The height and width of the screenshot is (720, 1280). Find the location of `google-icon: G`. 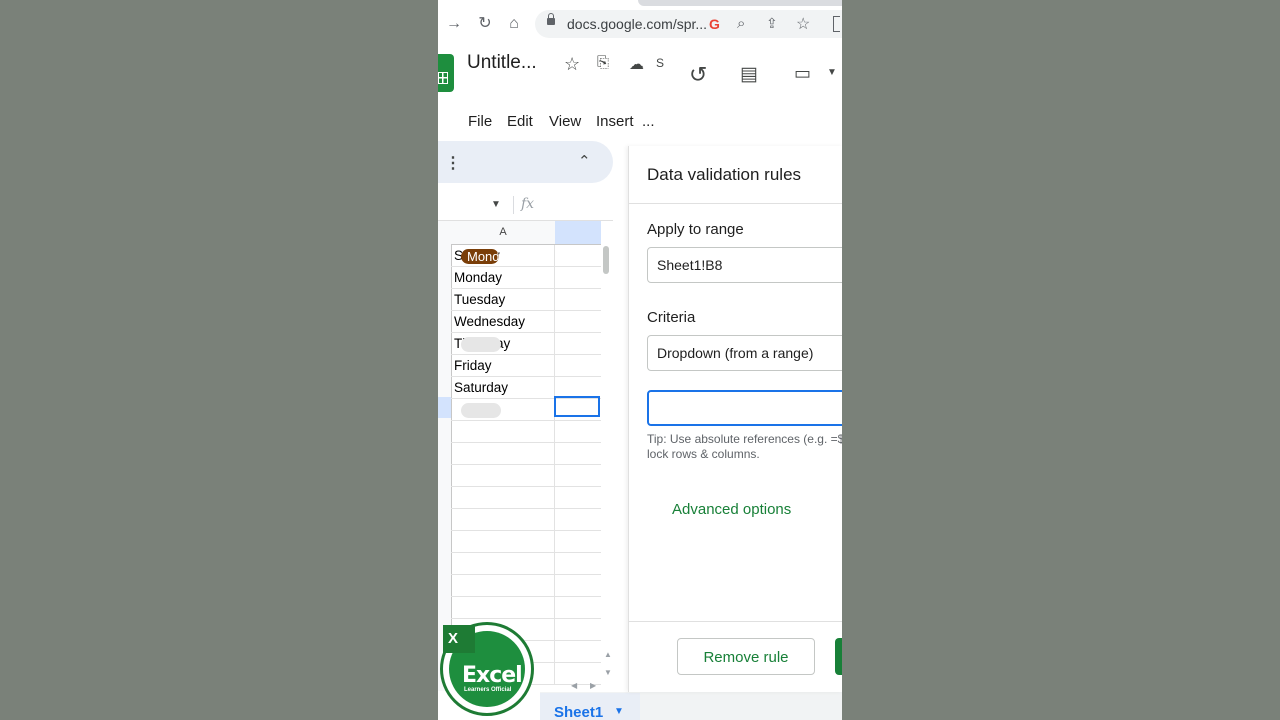

google-icon: G is located at coordinates (714, 24).